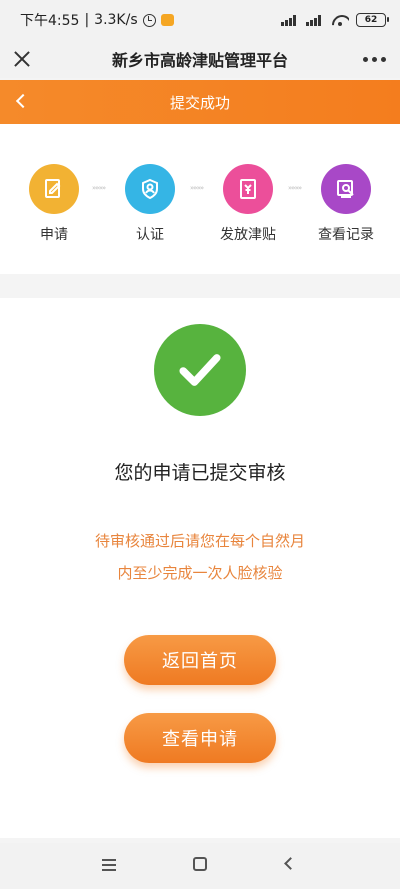  I want to click on nav-bar: 提交成功, so click(200, 102).